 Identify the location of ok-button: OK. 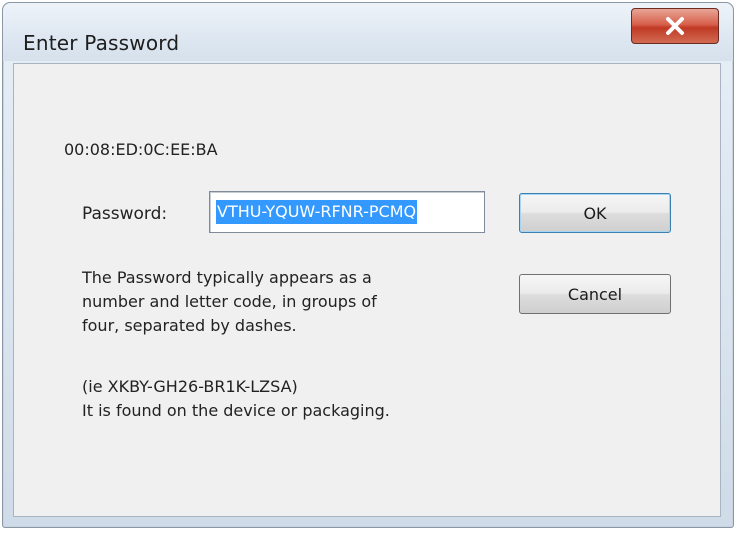
(595, 213).